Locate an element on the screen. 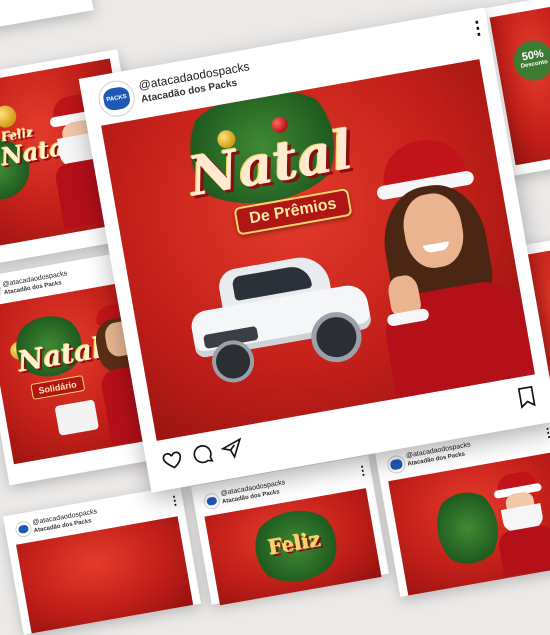  post-image: Feliz is located at coordinates (292, 546).